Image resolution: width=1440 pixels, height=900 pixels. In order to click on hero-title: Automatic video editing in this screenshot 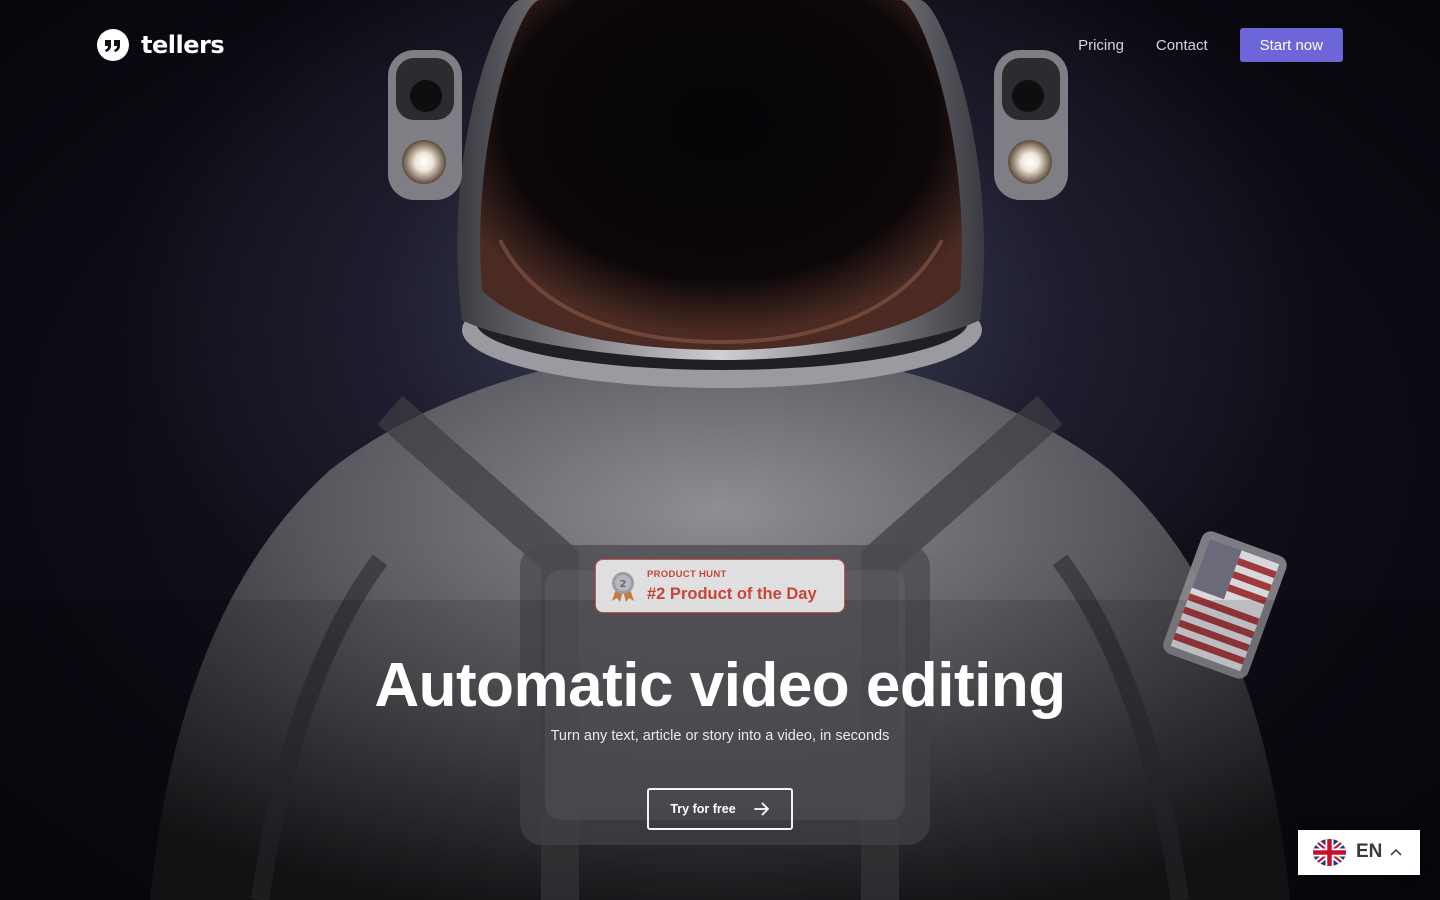, I will do `click(720, 685)`.